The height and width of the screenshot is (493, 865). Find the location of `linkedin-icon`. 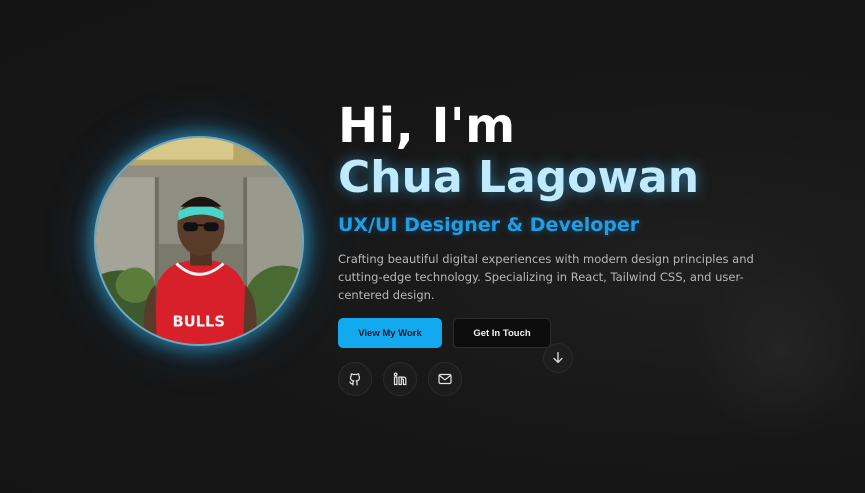

linkedin-icon is located at coordinates (400, 379).